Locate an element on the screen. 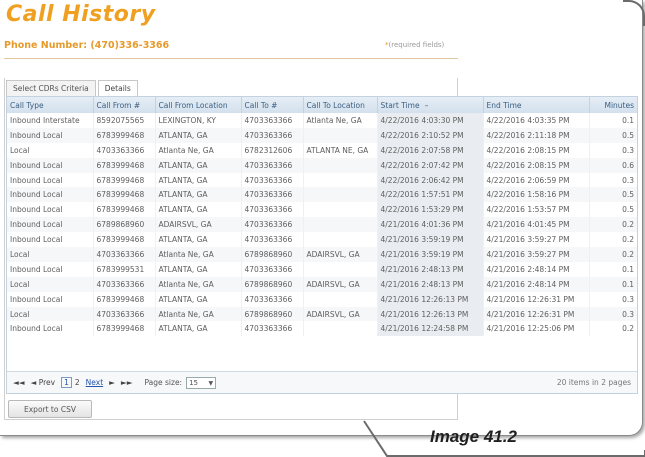 This screenshot has width=645, height=457. column-header: Minutes is located at coordinates (613, 105).